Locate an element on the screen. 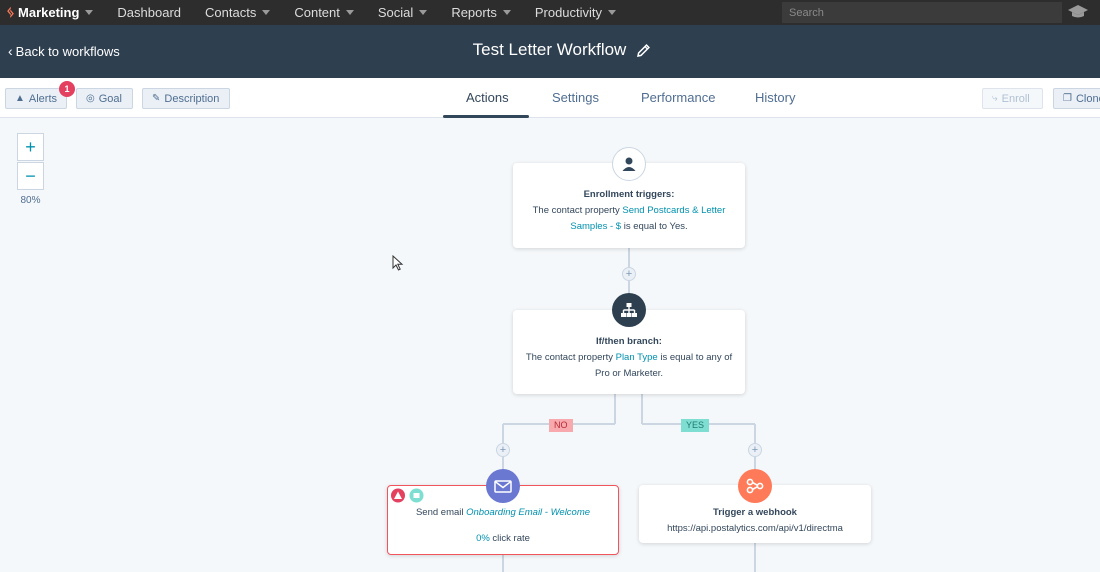 This screenshot has height=572, width=1100. person-icon is located at coordinates (629, 164).